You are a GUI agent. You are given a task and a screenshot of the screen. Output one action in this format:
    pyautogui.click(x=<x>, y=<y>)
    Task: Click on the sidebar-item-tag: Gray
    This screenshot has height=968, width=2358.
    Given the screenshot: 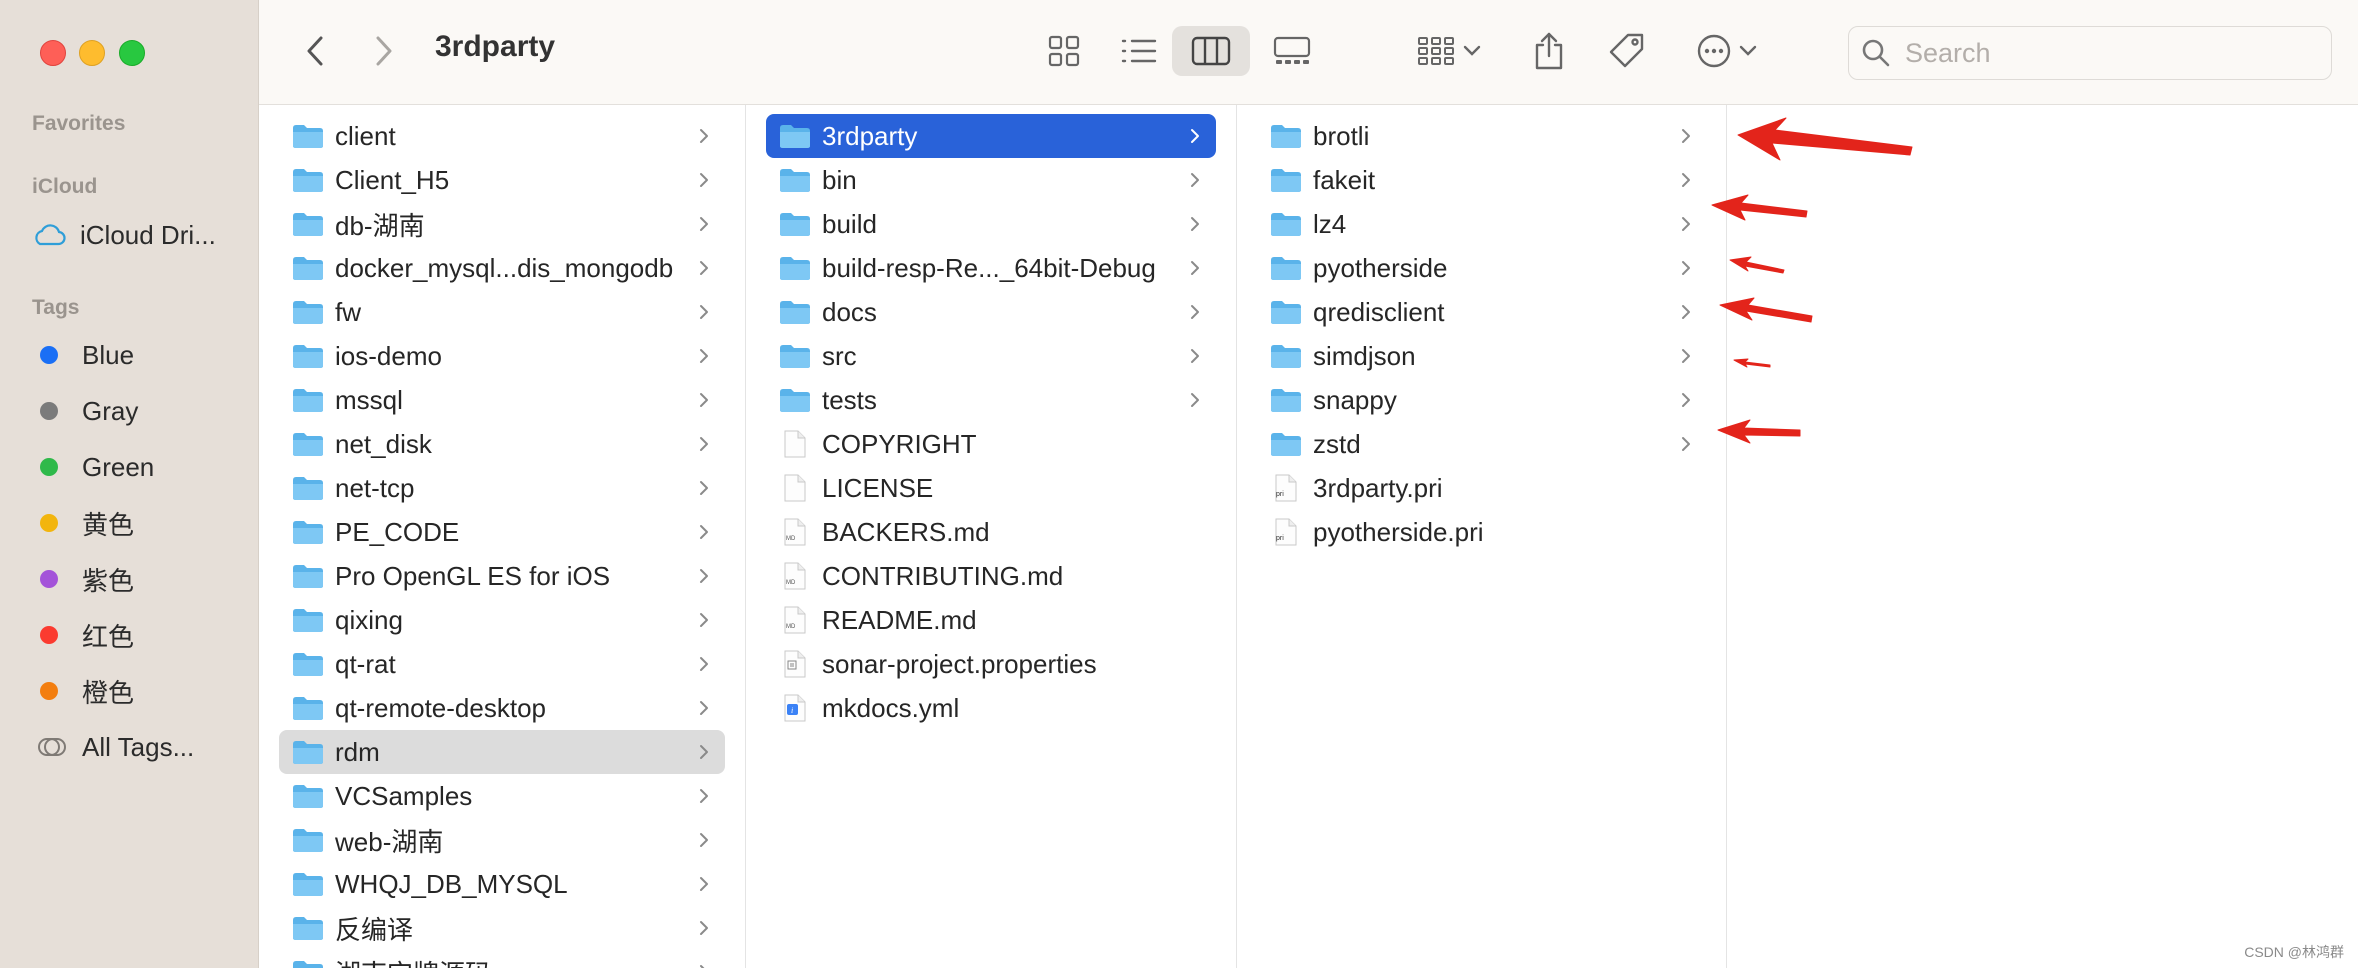 What is the action you would take?
    pyautogui.click(x=137, y=411)
    